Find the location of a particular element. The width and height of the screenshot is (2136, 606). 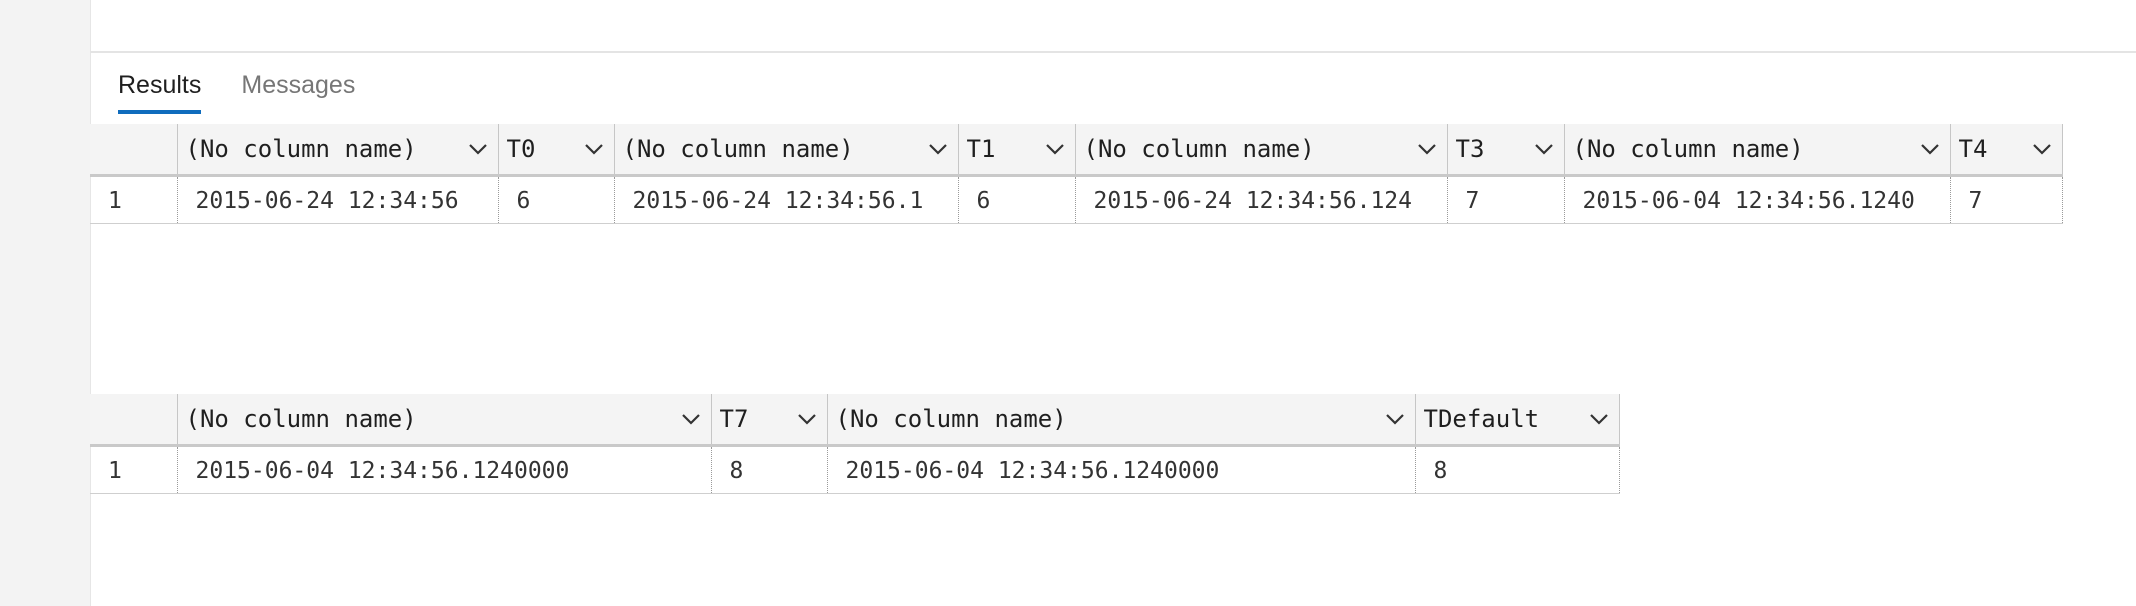

column-header: T0 is located at coordinates (556, 150).